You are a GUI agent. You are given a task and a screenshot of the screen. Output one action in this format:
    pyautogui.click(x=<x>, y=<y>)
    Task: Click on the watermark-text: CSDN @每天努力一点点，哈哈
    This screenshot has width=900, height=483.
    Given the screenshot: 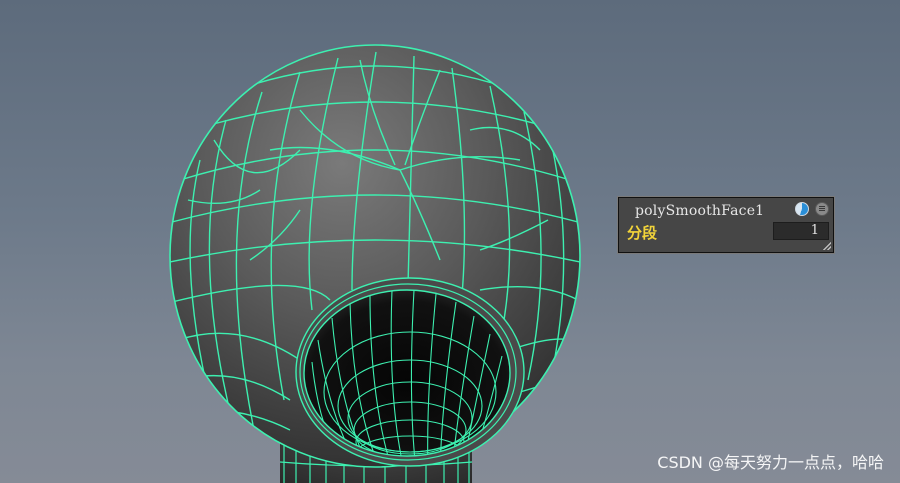 What is the action you would take?
    pyautogui.click(x=770, y=462)
    